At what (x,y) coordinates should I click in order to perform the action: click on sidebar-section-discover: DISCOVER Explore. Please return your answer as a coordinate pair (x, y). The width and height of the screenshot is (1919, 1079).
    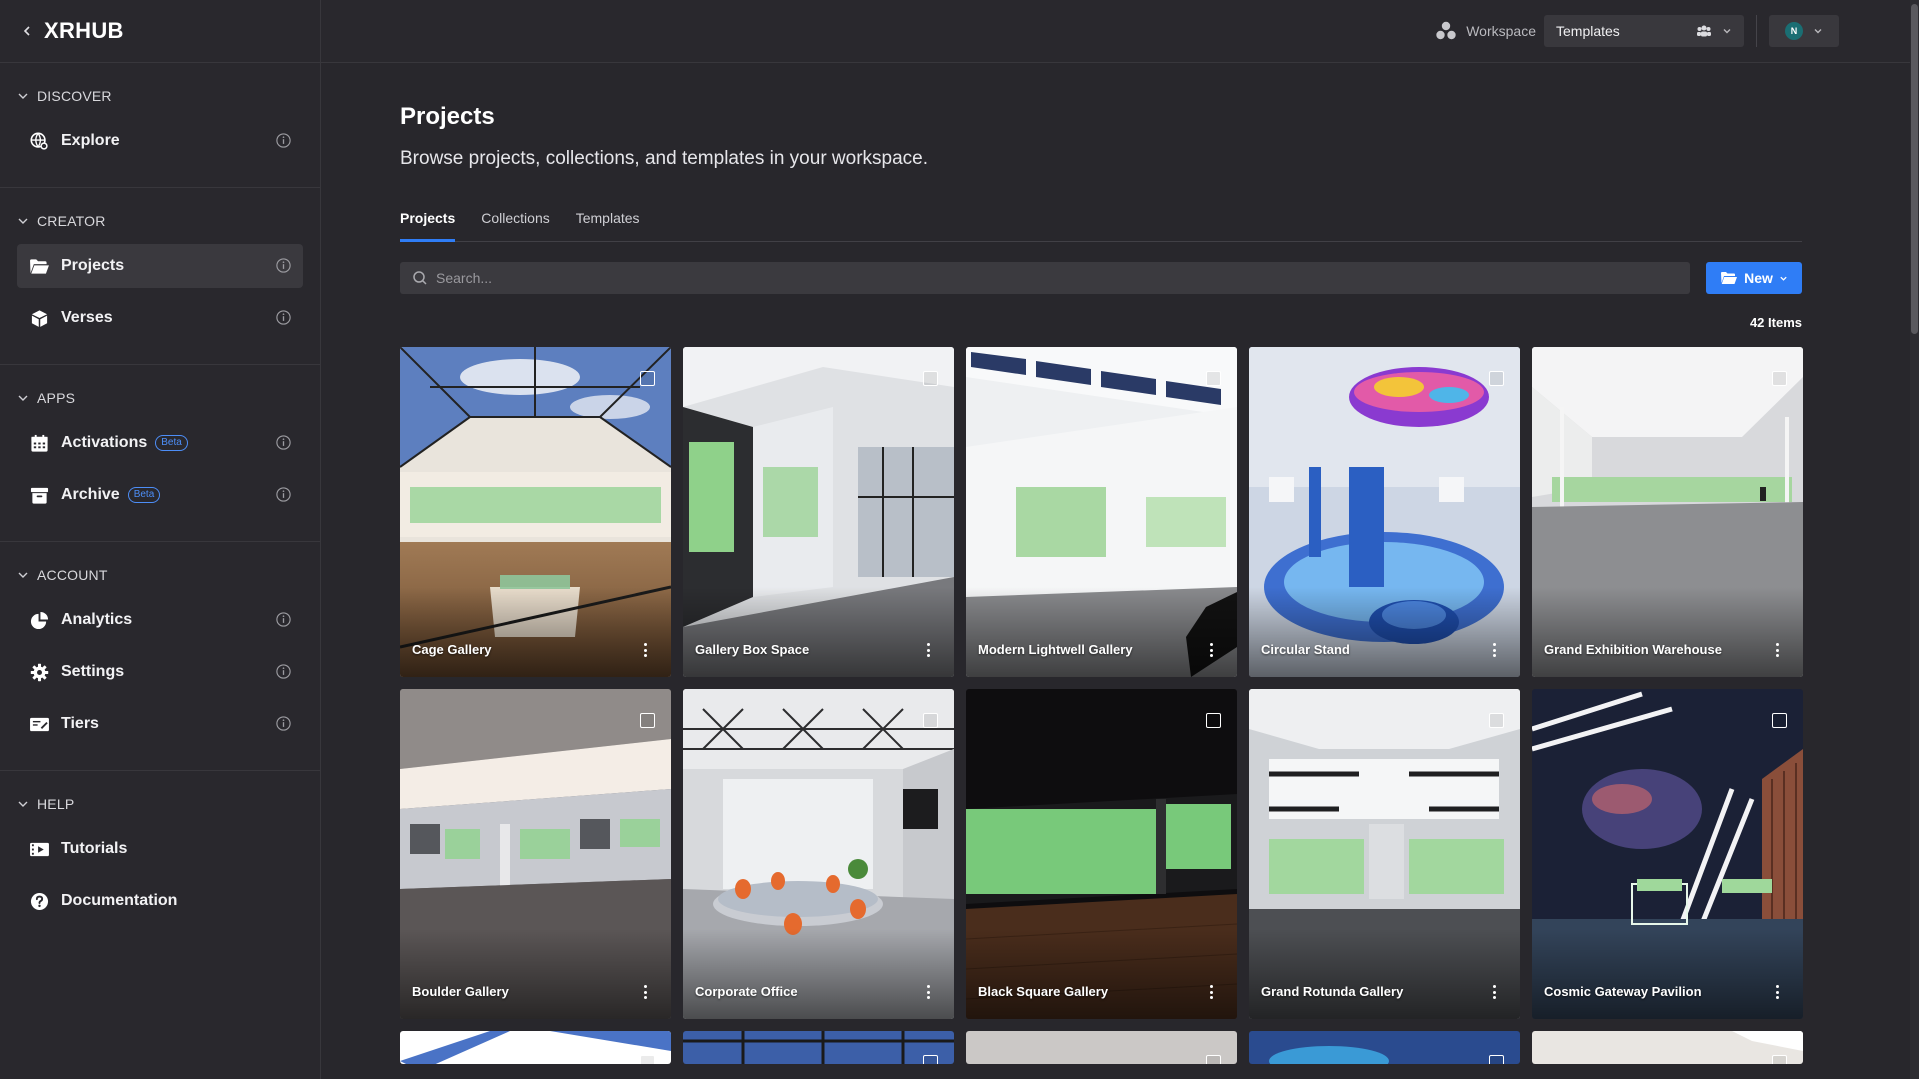
    Looking at the image, I should click on (160, 125).